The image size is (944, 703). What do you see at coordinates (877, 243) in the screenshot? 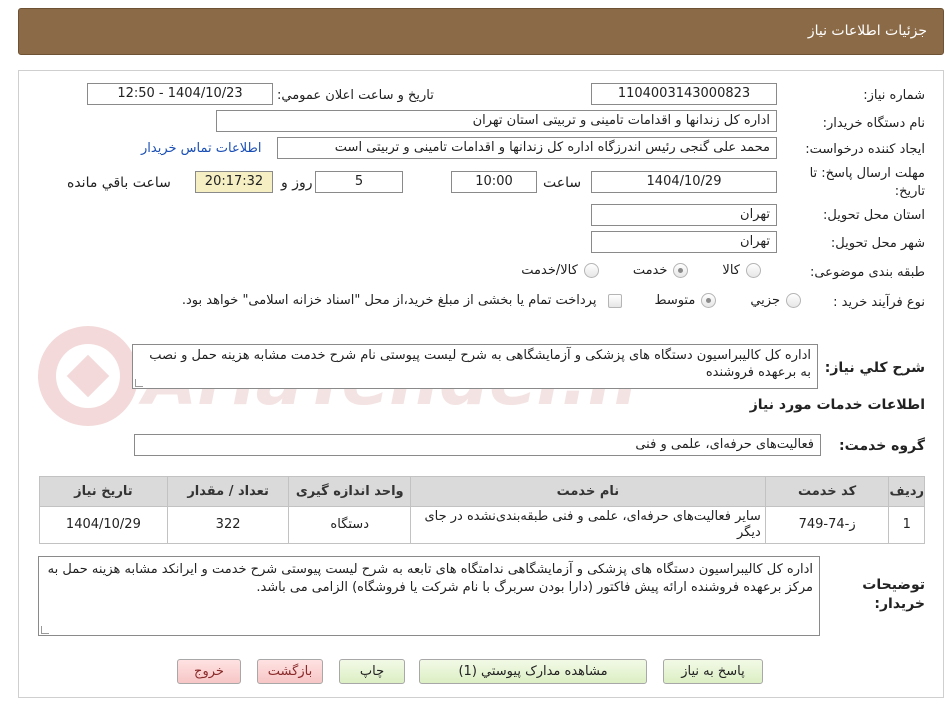
I see `city-label: شهر محل تحویل:` at bounding box center [877, 243].